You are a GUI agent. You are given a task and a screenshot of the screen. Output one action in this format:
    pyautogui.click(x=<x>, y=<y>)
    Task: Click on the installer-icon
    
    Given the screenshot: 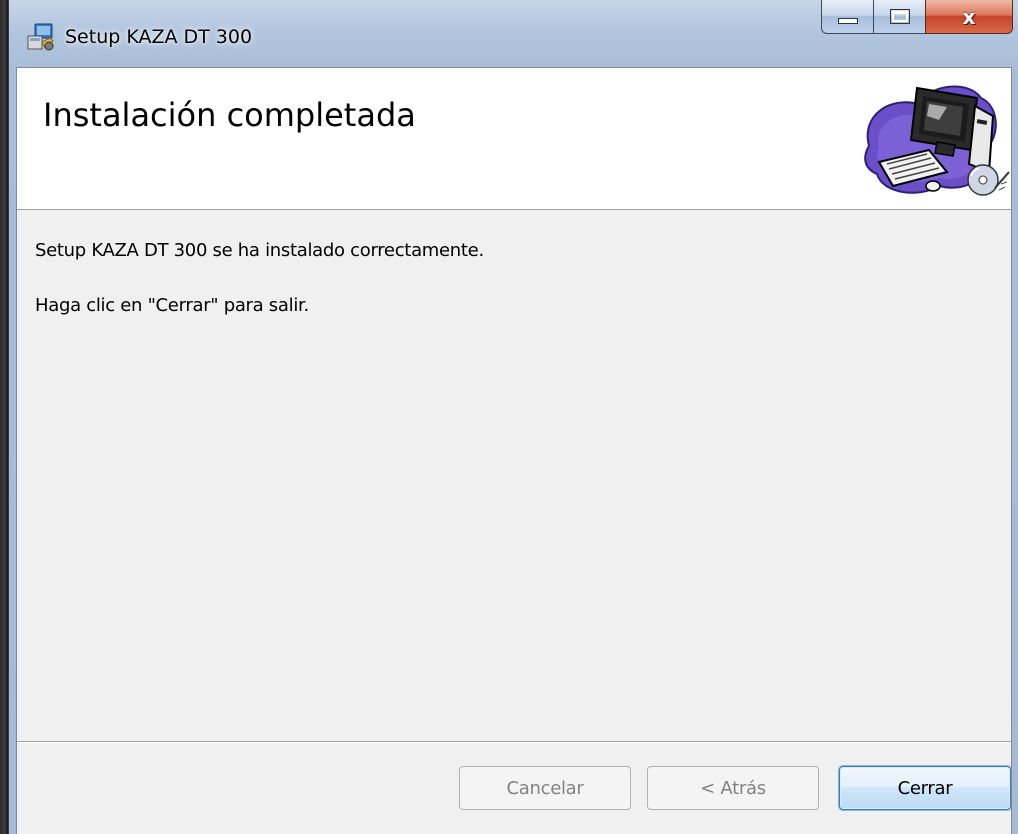 What is the action you would take?
    pyautogui.click(x=40, y=37)
    